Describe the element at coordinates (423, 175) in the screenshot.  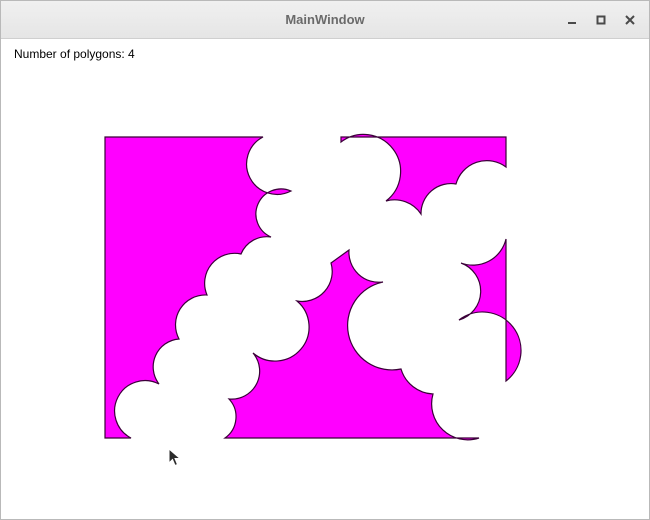
I see `polygon-top-right` at that location.